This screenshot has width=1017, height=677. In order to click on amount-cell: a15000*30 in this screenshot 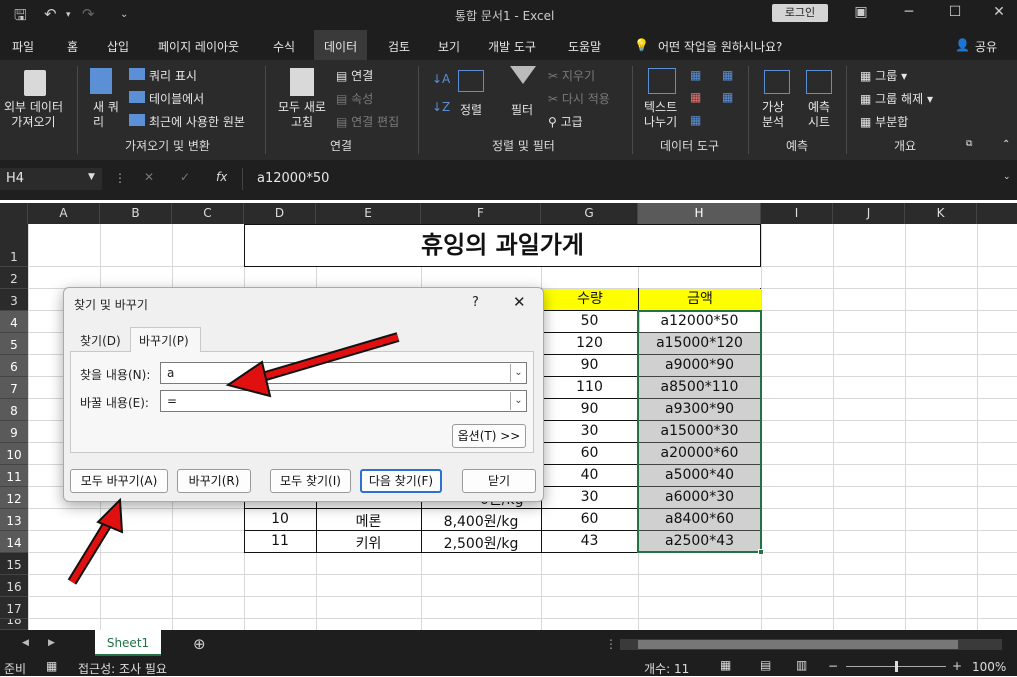, I will do `click(699, 431)`.